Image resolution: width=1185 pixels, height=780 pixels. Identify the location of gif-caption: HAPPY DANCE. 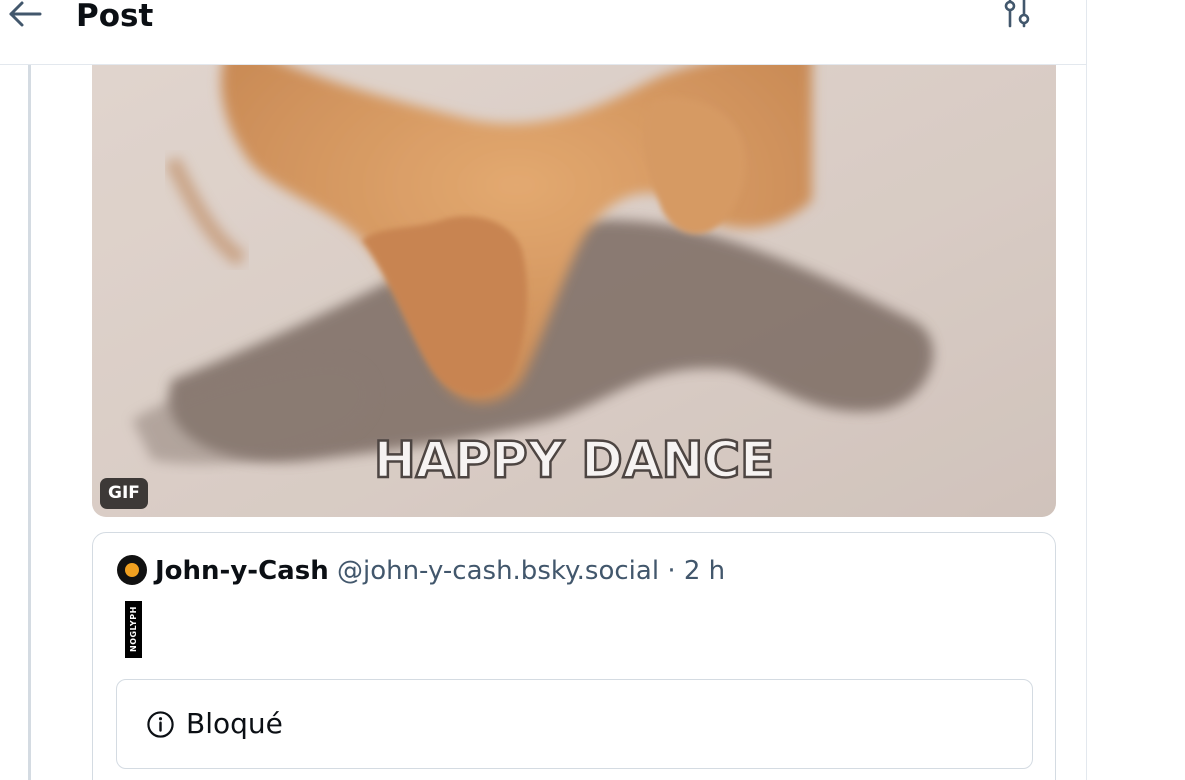
(574, 460).